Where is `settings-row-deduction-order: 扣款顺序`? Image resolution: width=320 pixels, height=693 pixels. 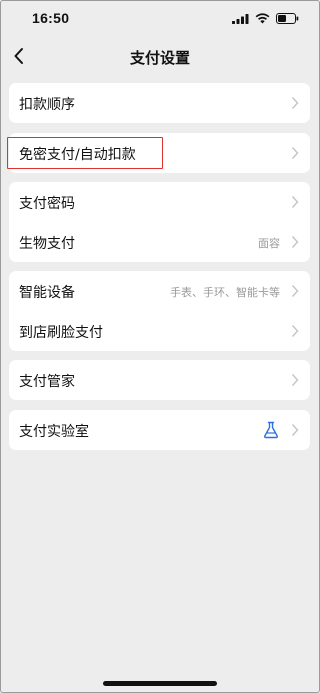 settings-row-deduction-order: 扣款顺序 is located at coordinates (159, 103).